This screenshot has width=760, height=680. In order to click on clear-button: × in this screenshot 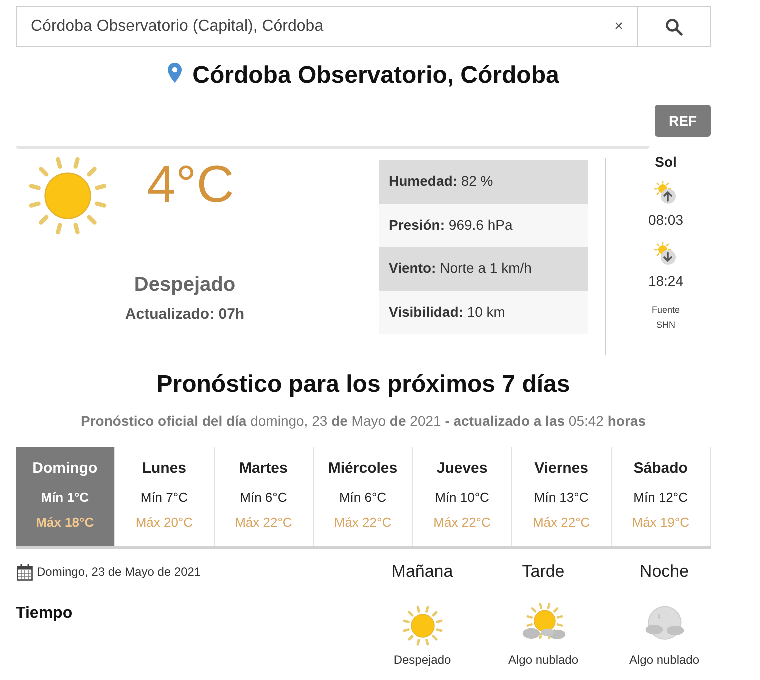, I will do `click(619, 26)`.